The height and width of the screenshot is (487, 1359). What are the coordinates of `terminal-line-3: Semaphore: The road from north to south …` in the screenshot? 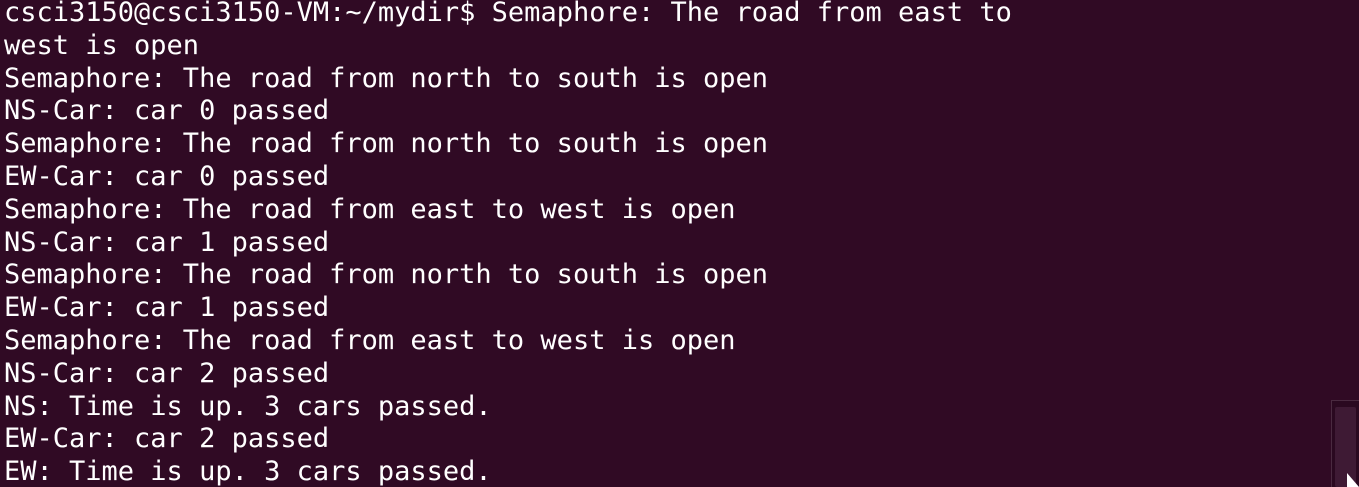 It's located at (386, 78).